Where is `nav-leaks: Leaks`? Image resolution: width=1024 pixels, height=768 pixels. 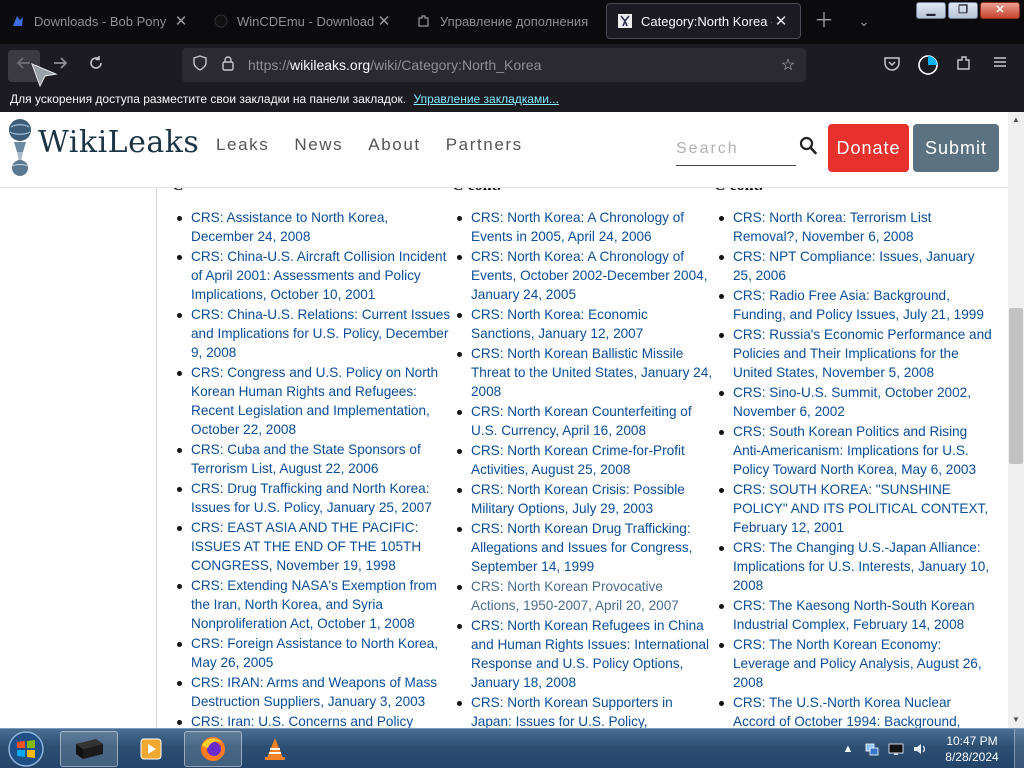
nav-leaks: Leaks is located at coordinates (242, 145).